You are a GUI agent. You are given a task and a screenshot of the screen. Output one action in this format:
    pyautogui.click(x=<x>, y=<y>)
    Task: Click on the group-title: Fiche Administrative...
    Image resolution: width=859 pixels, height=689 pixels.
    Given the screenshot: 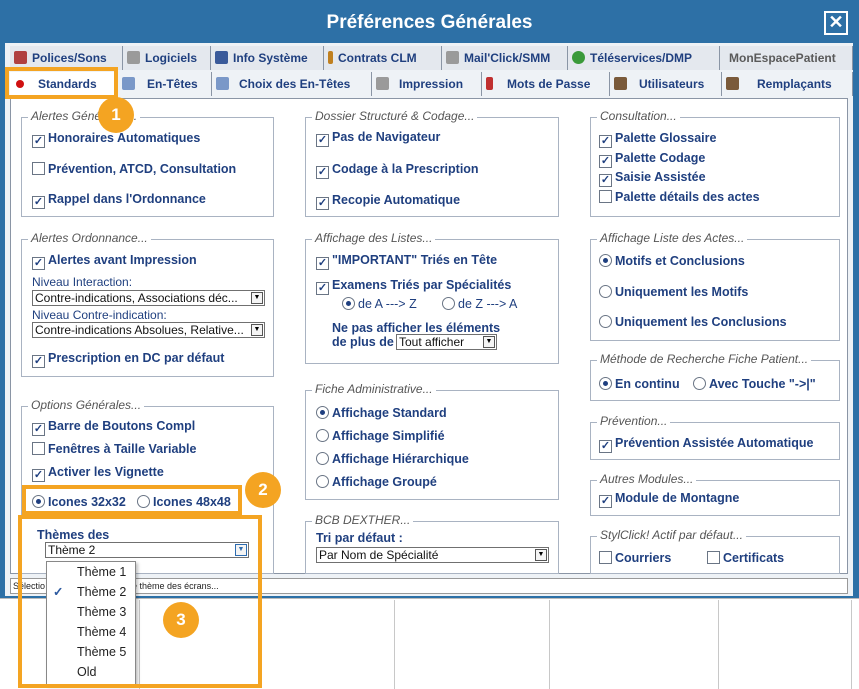 What is the action you would take?
    pyautogui.click(x=374, y=389)
    